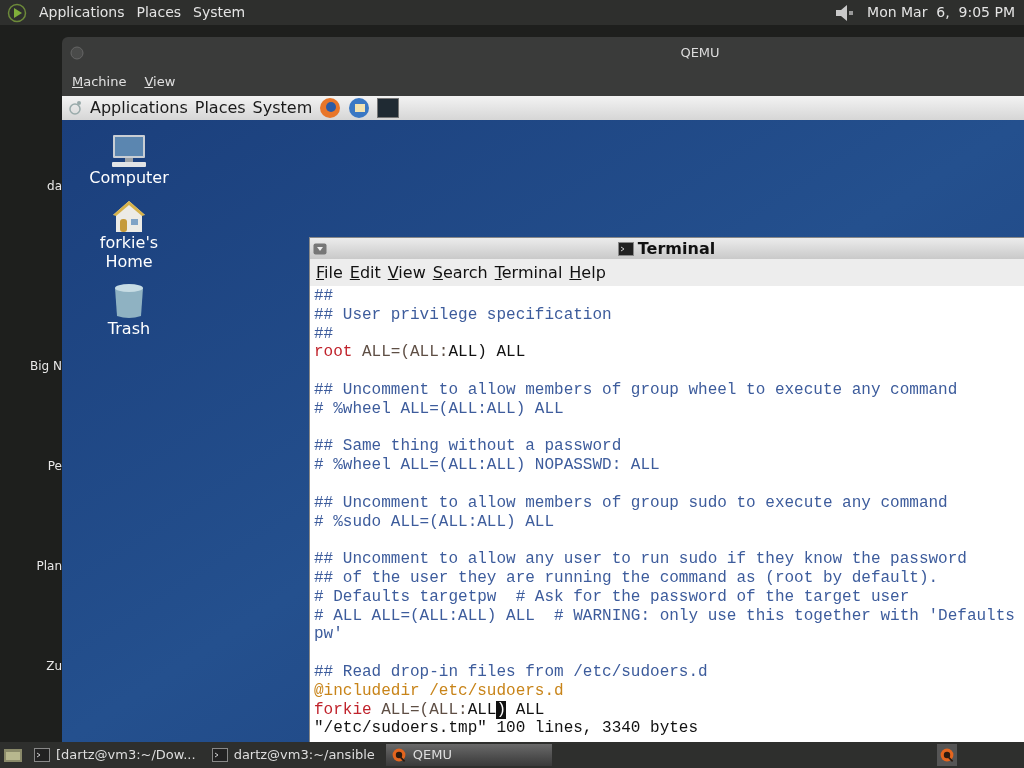 The width and height of the screenshot is (1024, 768). What do you see at coordinates (54, 466) in the screenshot?
I see `desktop-icon-label: Pe` at bounding box center [54, 466].